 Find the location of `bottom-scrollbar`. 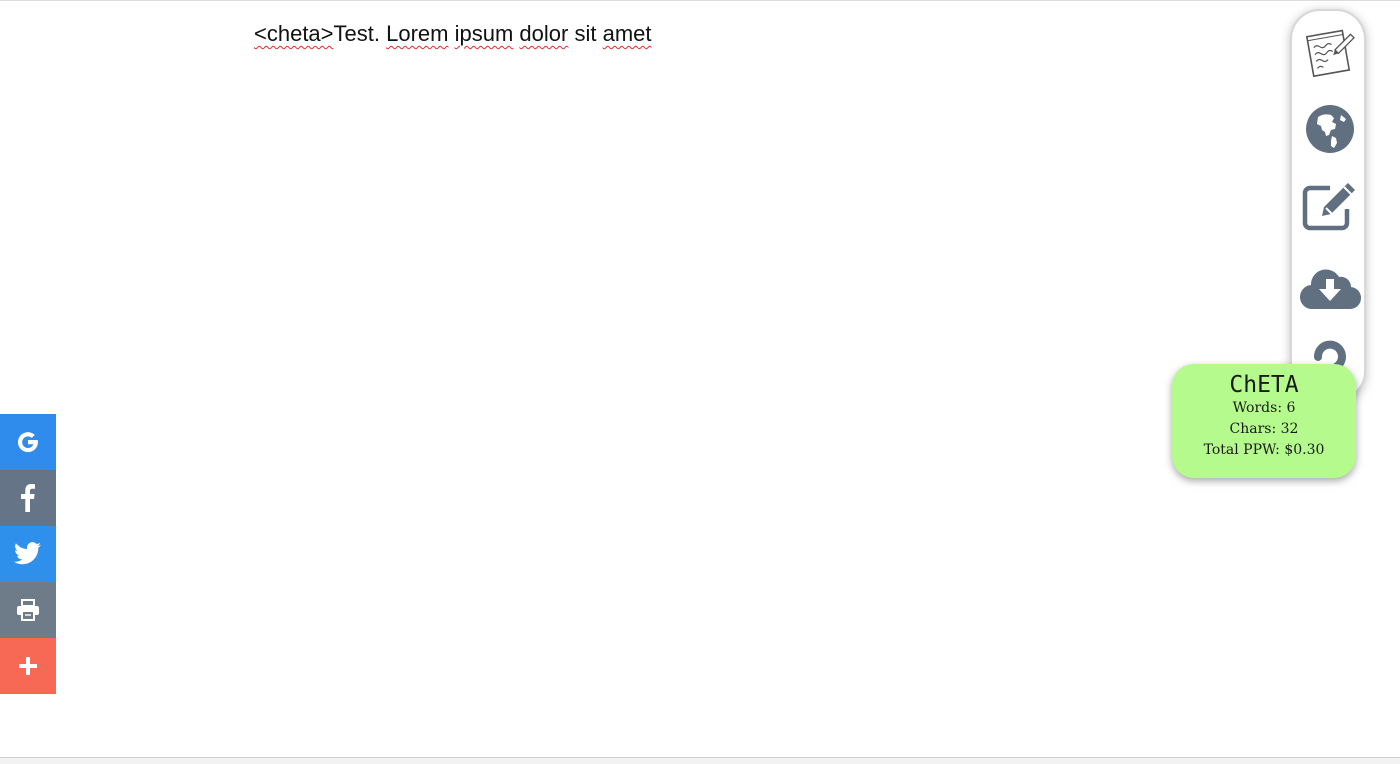

bottom-scrollbar is located at coordinates (700, 760).